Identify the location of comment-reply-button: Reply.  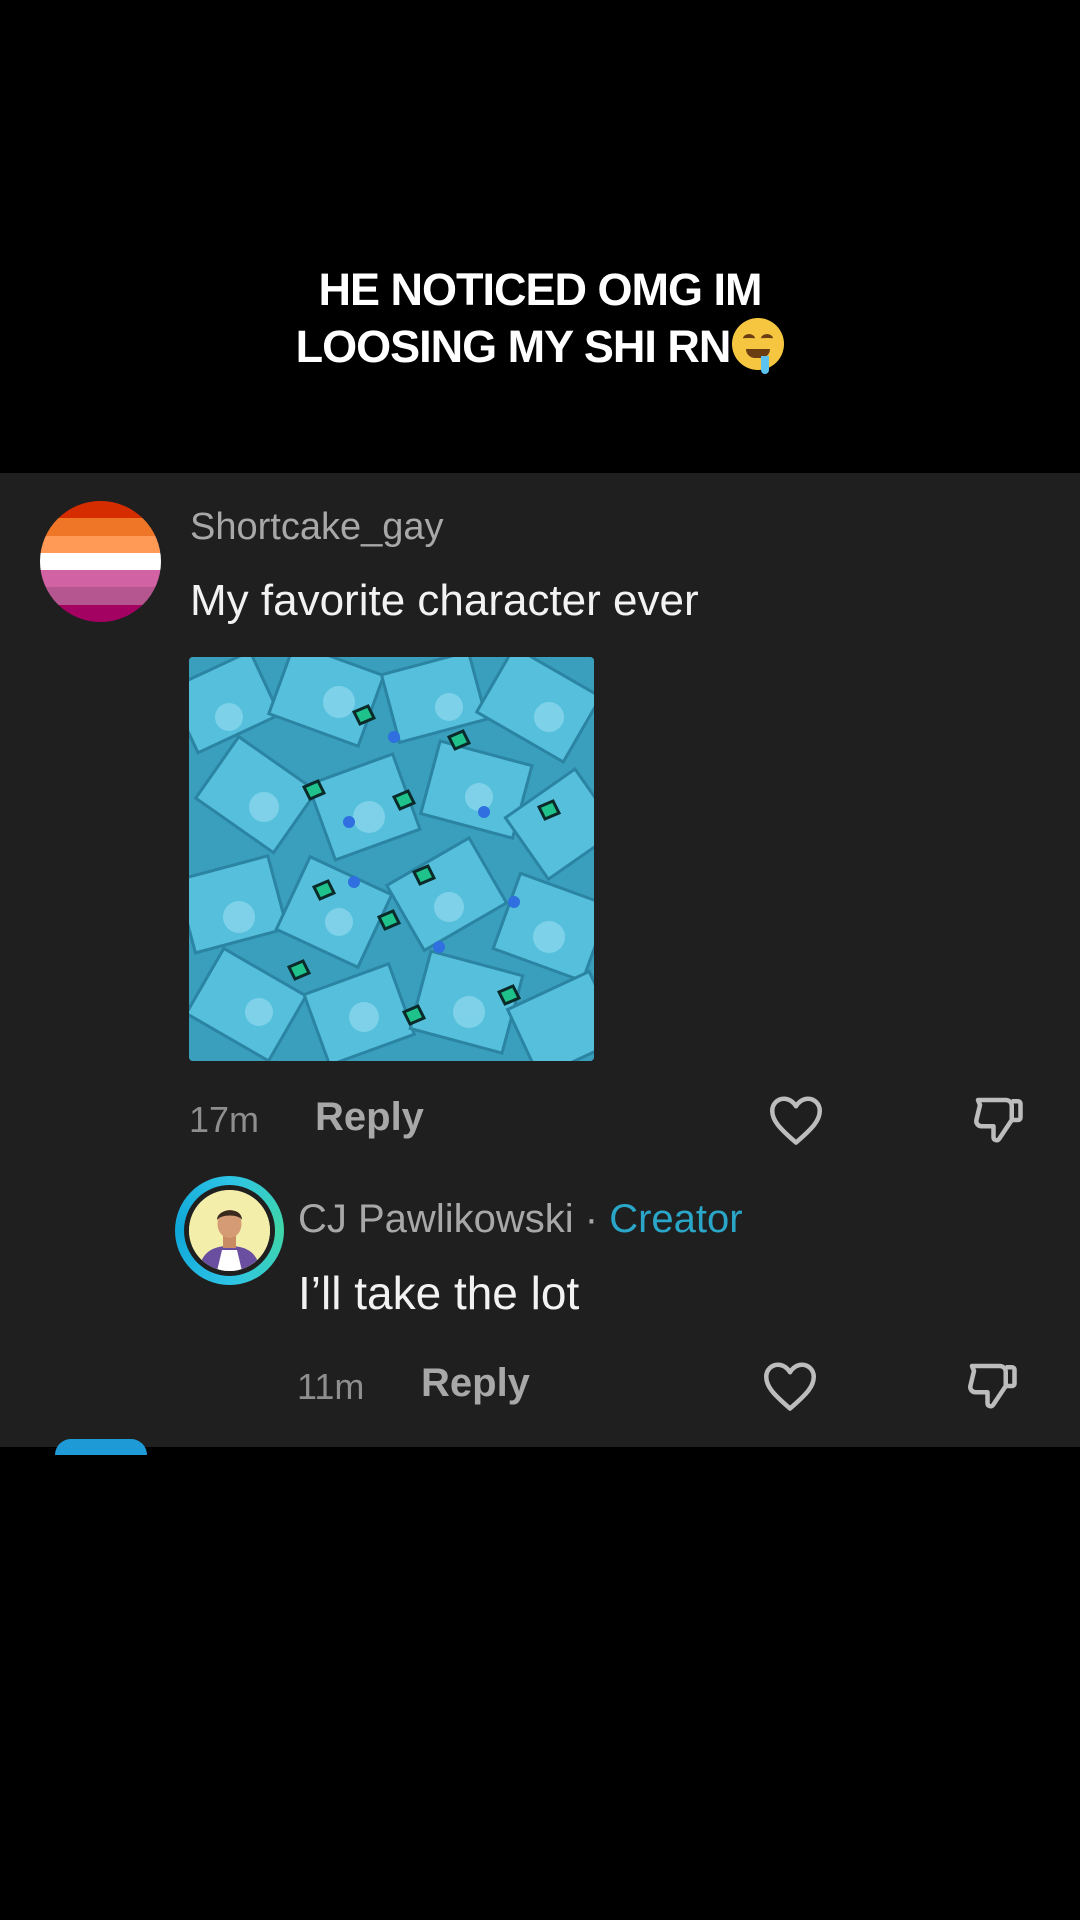
(369, 1117).